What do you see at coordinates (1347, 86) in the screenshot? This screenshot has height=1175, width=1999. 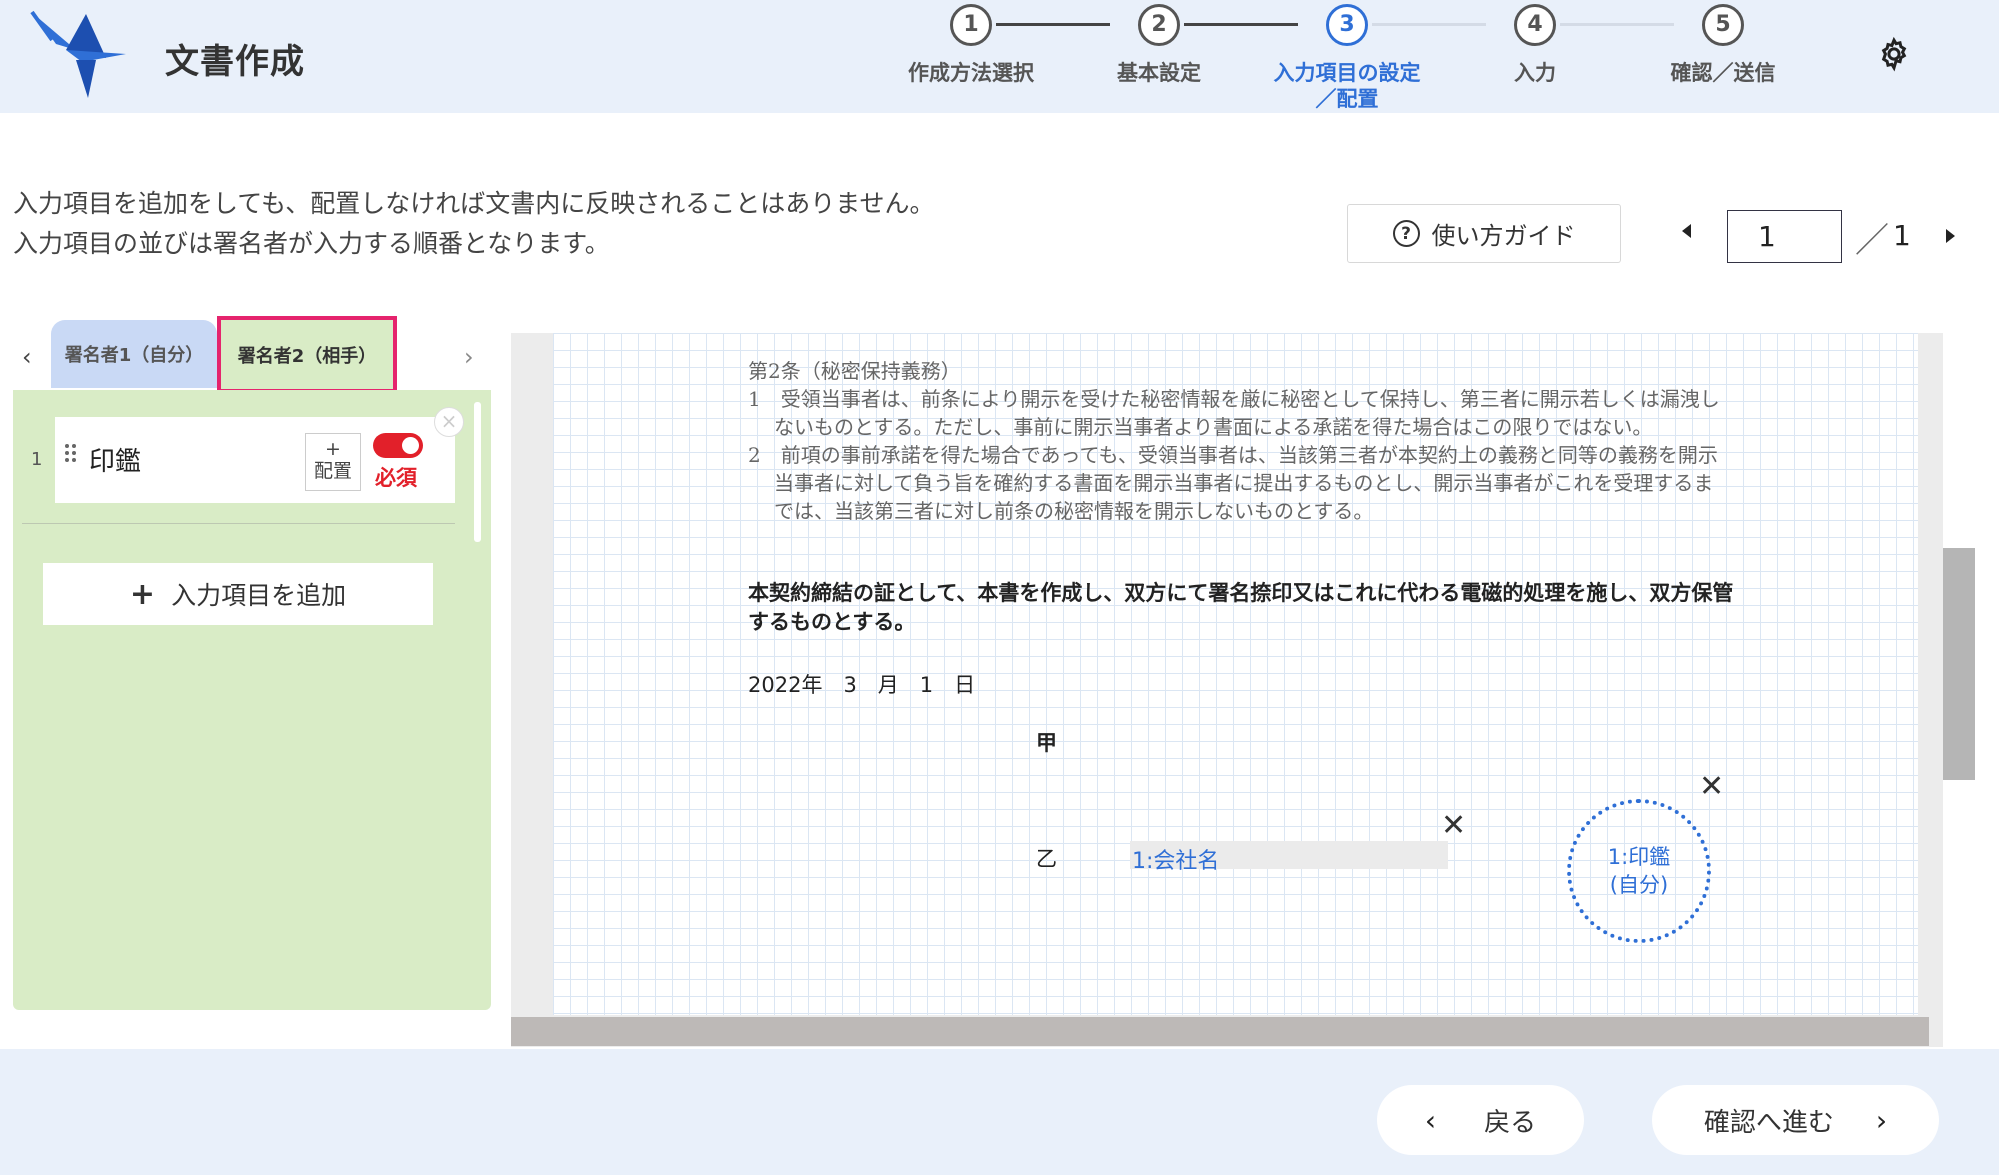 I see `step-label: 入力項目の設定 ／配置` at bounding box center [1347, 86].